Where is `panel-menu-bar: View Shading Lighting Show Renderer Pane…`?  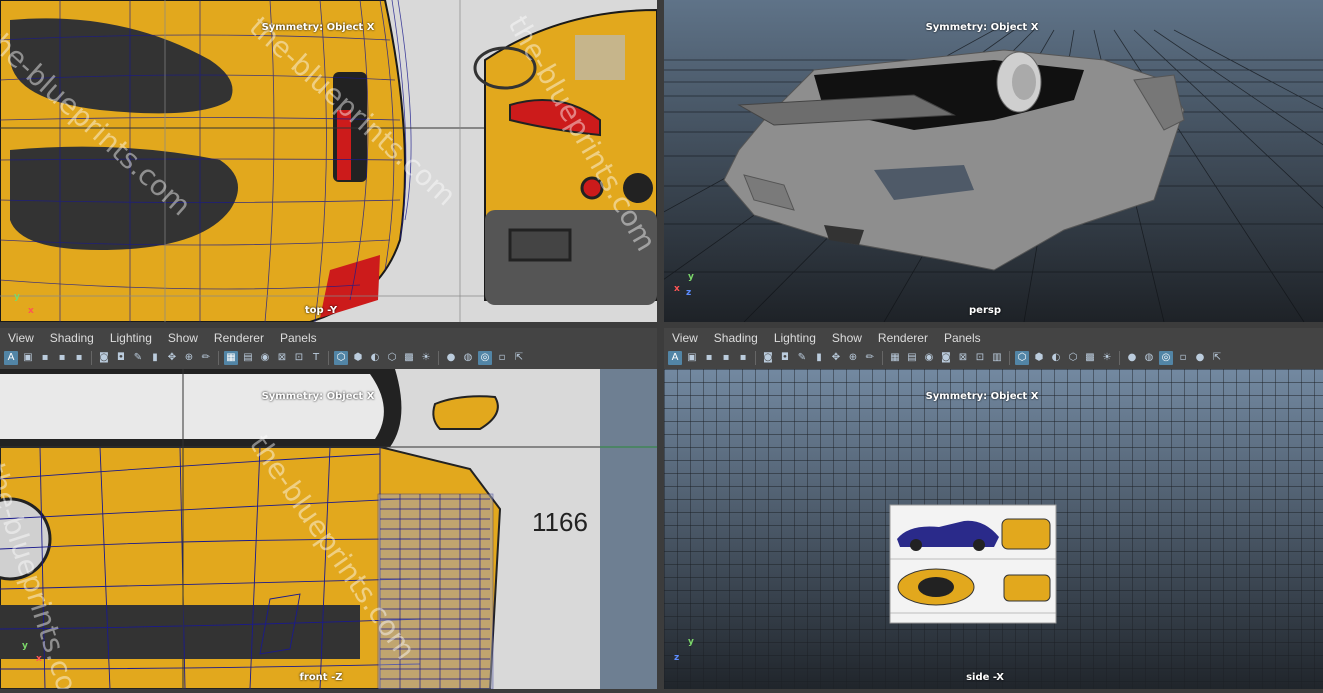
panel-menu-bar: View Shading Lighting Show Renderer Pane… is located at coordinates (993, 338).